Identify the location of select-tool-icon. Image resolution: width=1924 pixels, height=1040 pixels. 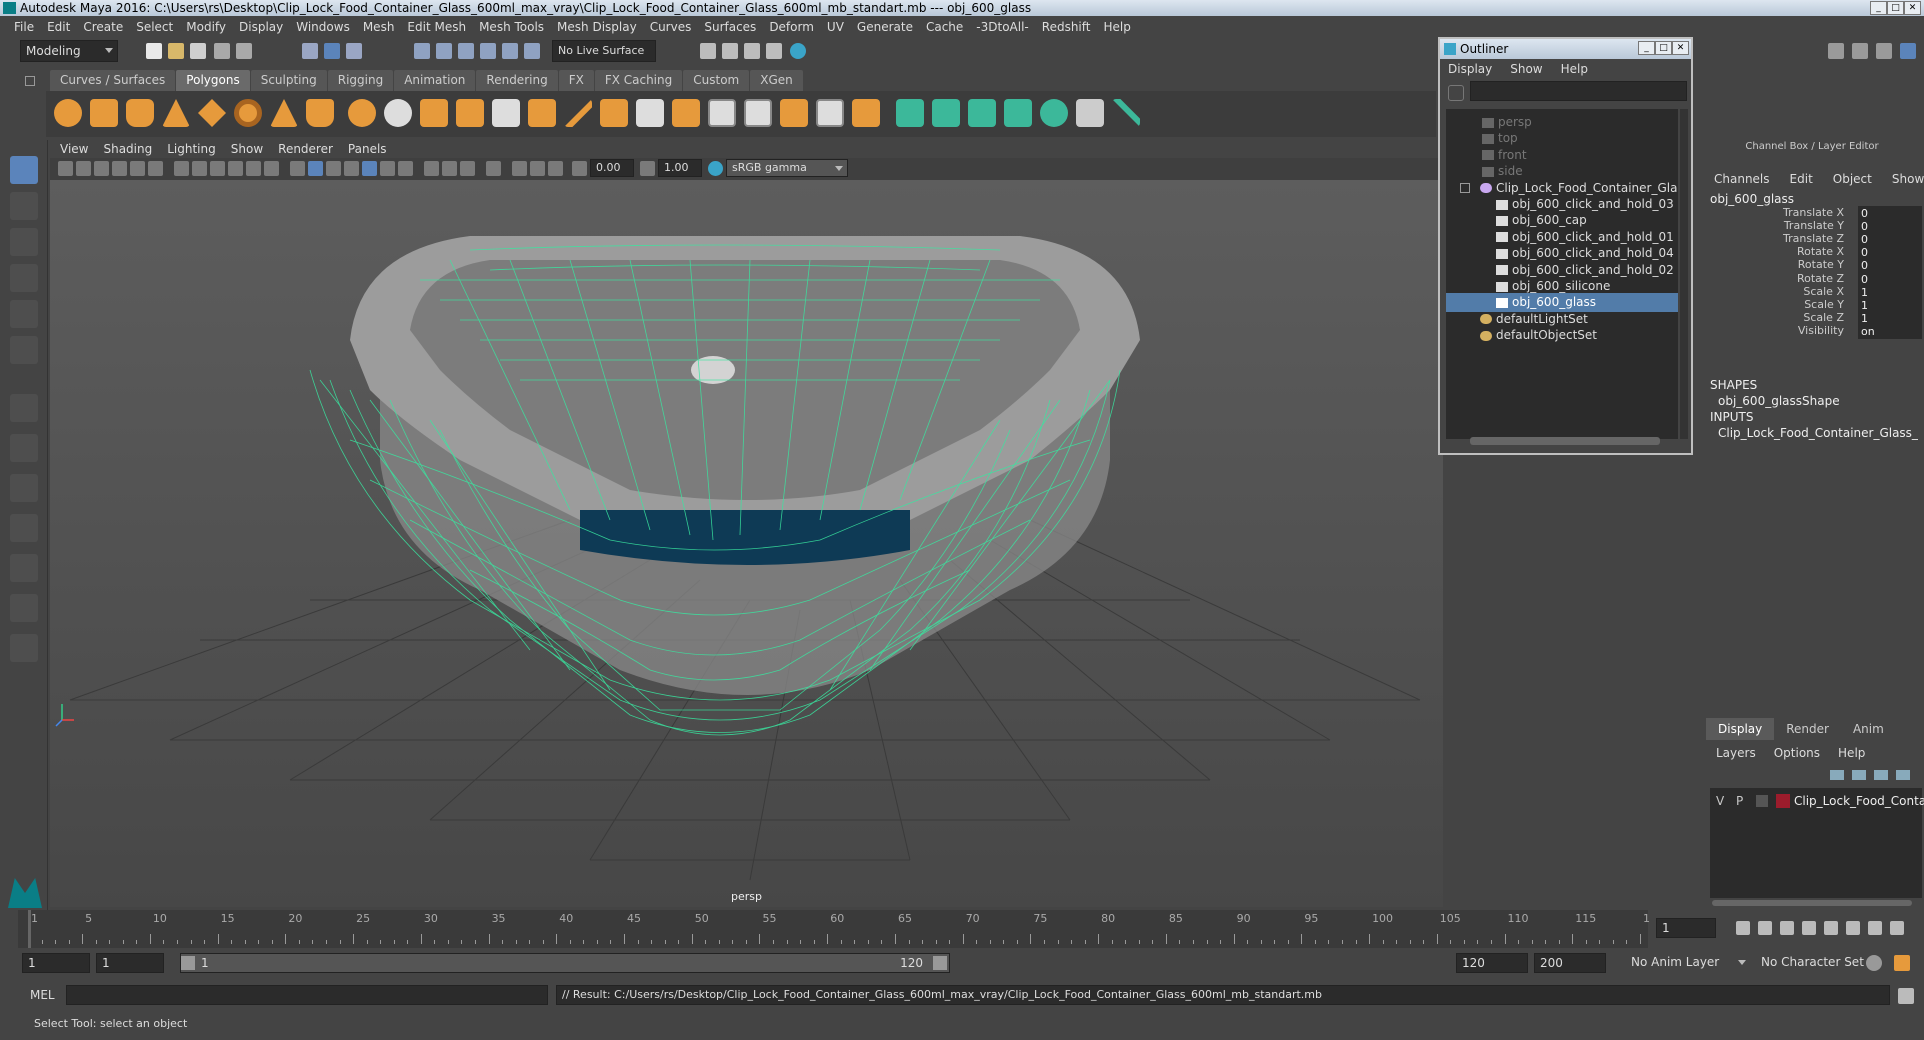
(24, 170).